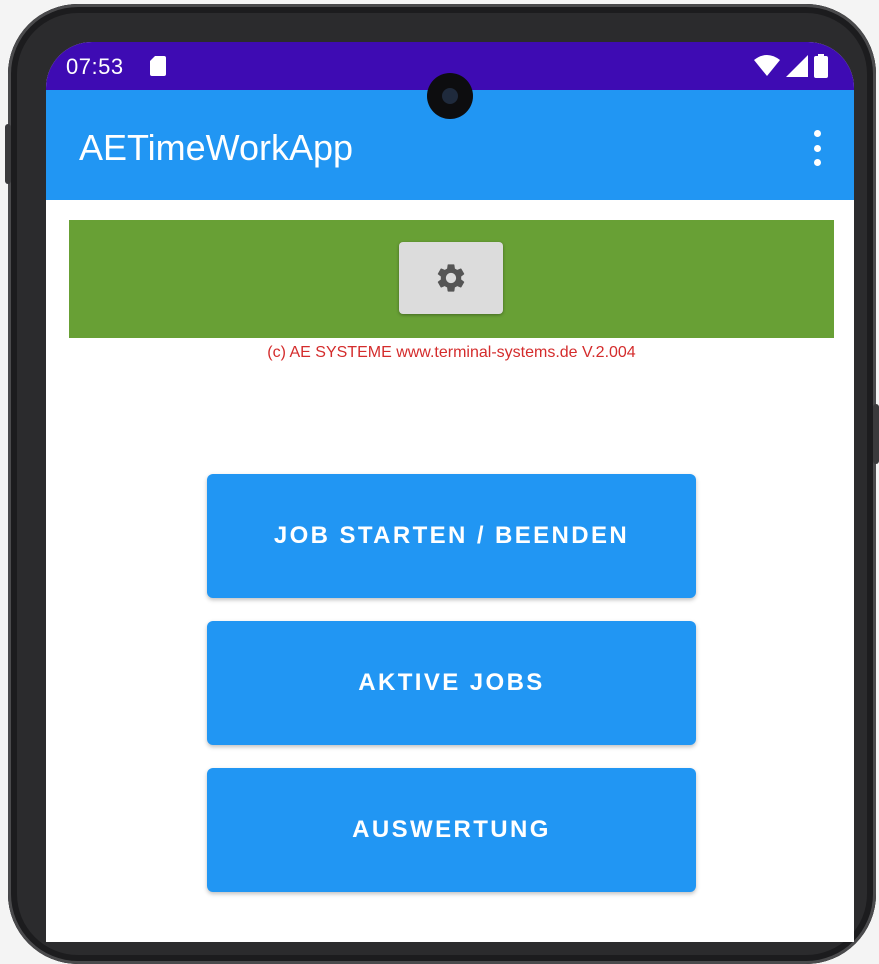  What do you see at coordinates (451, 830) in the screenshot?
I see `evaluation-button: AUSWERTUNG` at bounding box center [451, 830].